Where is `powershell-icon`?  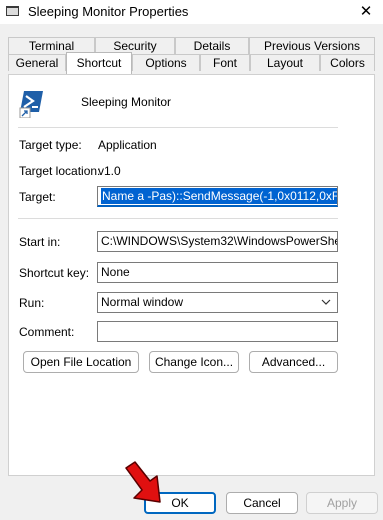
powershell-icon is located at coordinates (31, 104).